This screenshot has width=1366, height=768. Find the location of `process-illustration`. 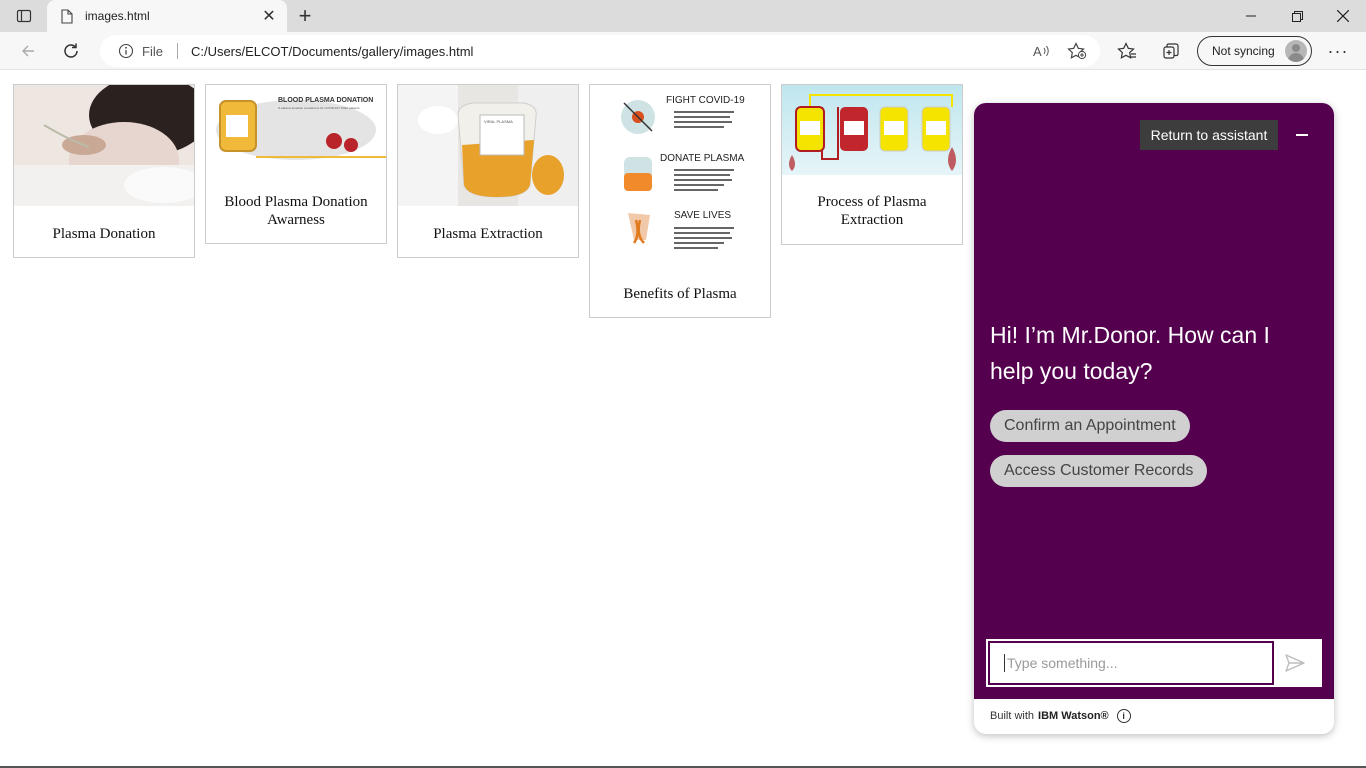

process-illustration is located at coordinates (872, 130).